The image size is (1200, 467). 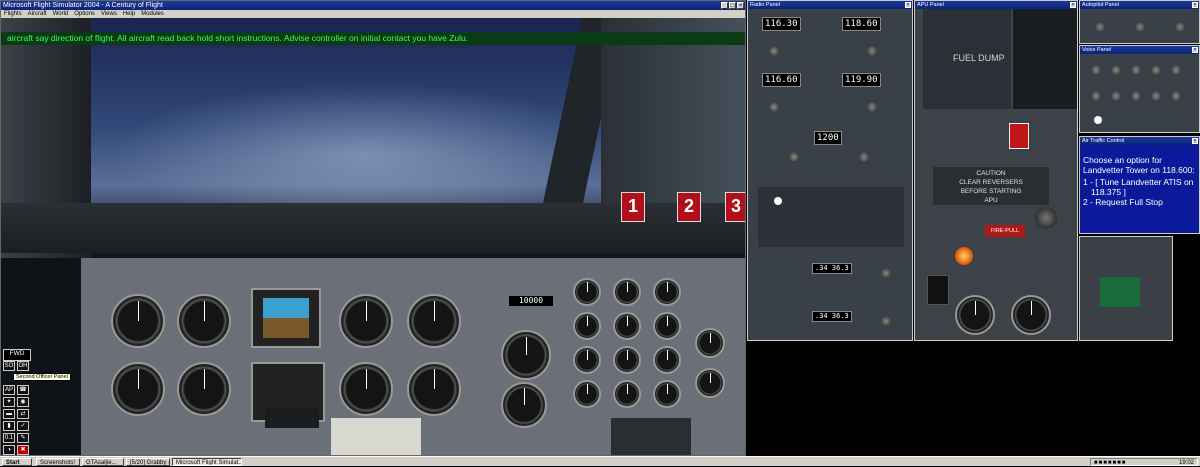 What do you see at coordinates (9, 450) in the screenshot?
I see `atc-icon: ◑` at bounding box center [9, 450].